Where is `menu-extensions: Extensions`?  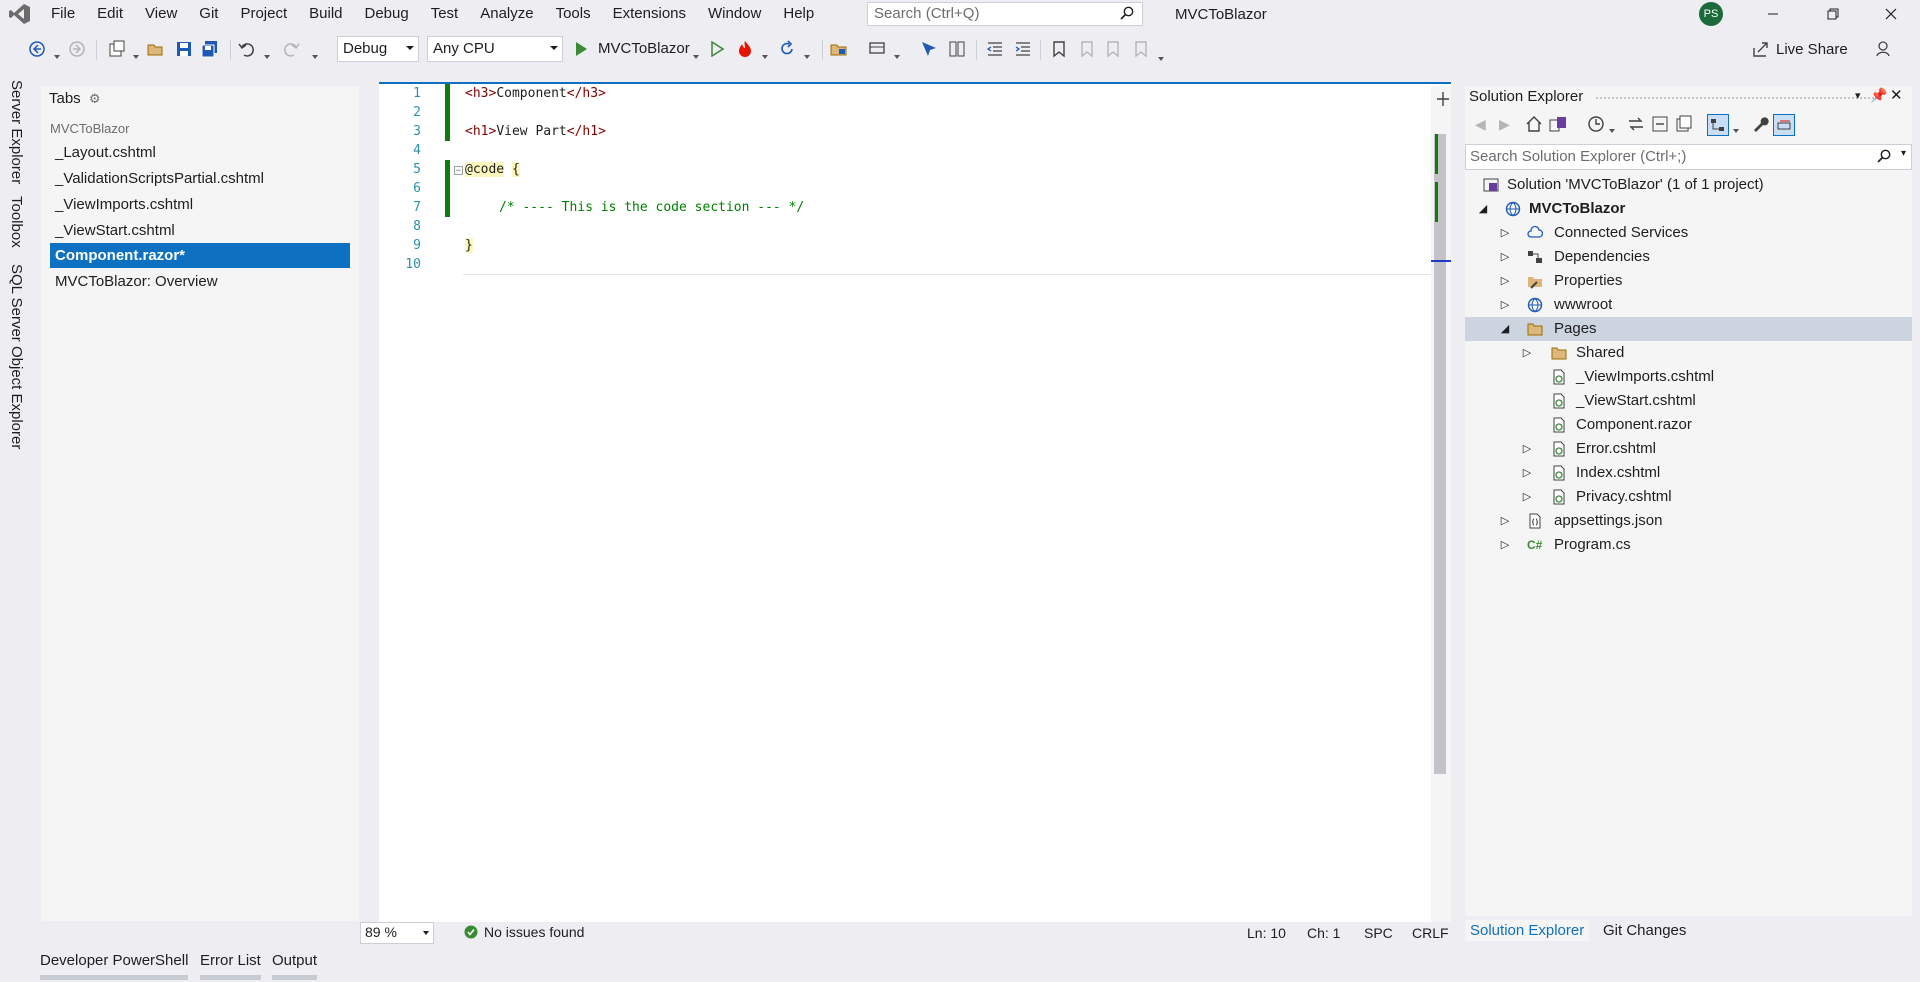
menu-extensions: Extensions is located at coordinates (649, 14).